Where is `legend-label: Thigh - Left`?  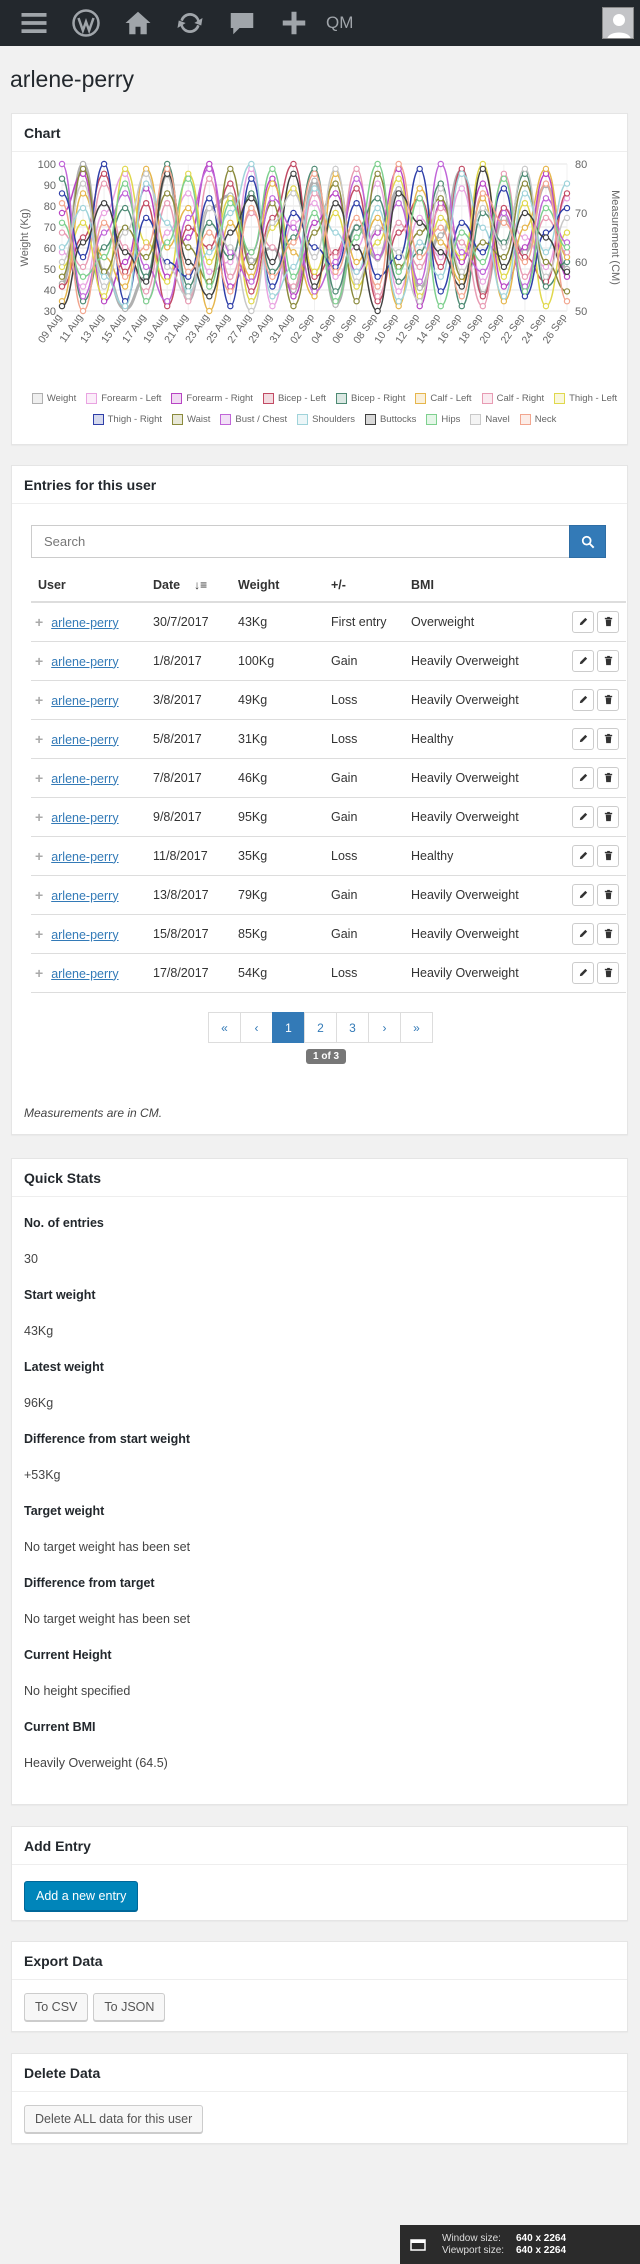 legend-label: Thigh - Left is located at coordinates (593, 398).